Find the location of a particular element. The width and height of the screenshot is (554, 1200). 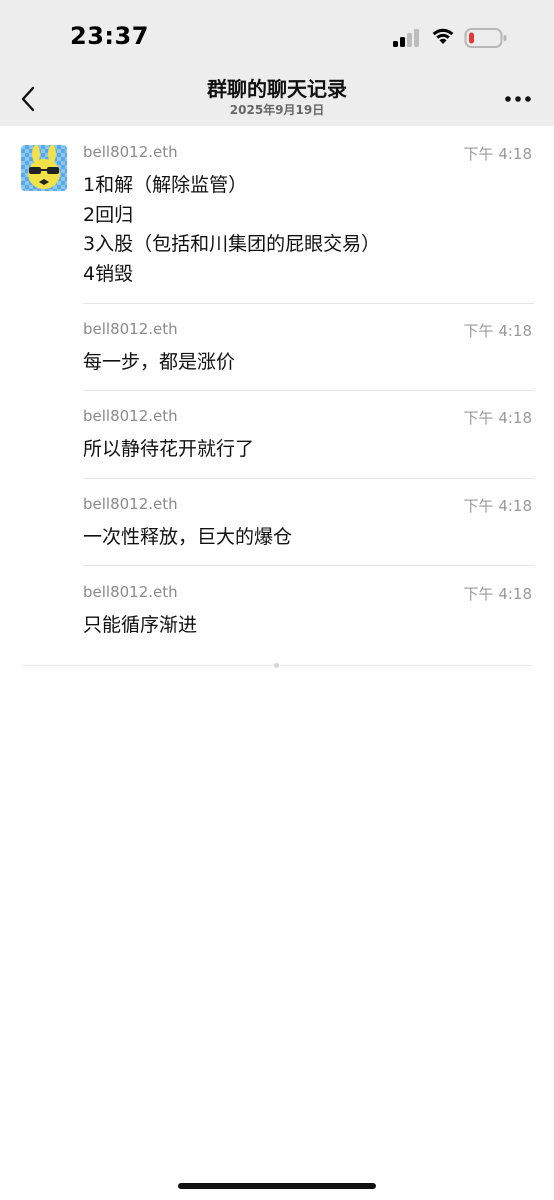

more-button is located at coordinates (518, 99).